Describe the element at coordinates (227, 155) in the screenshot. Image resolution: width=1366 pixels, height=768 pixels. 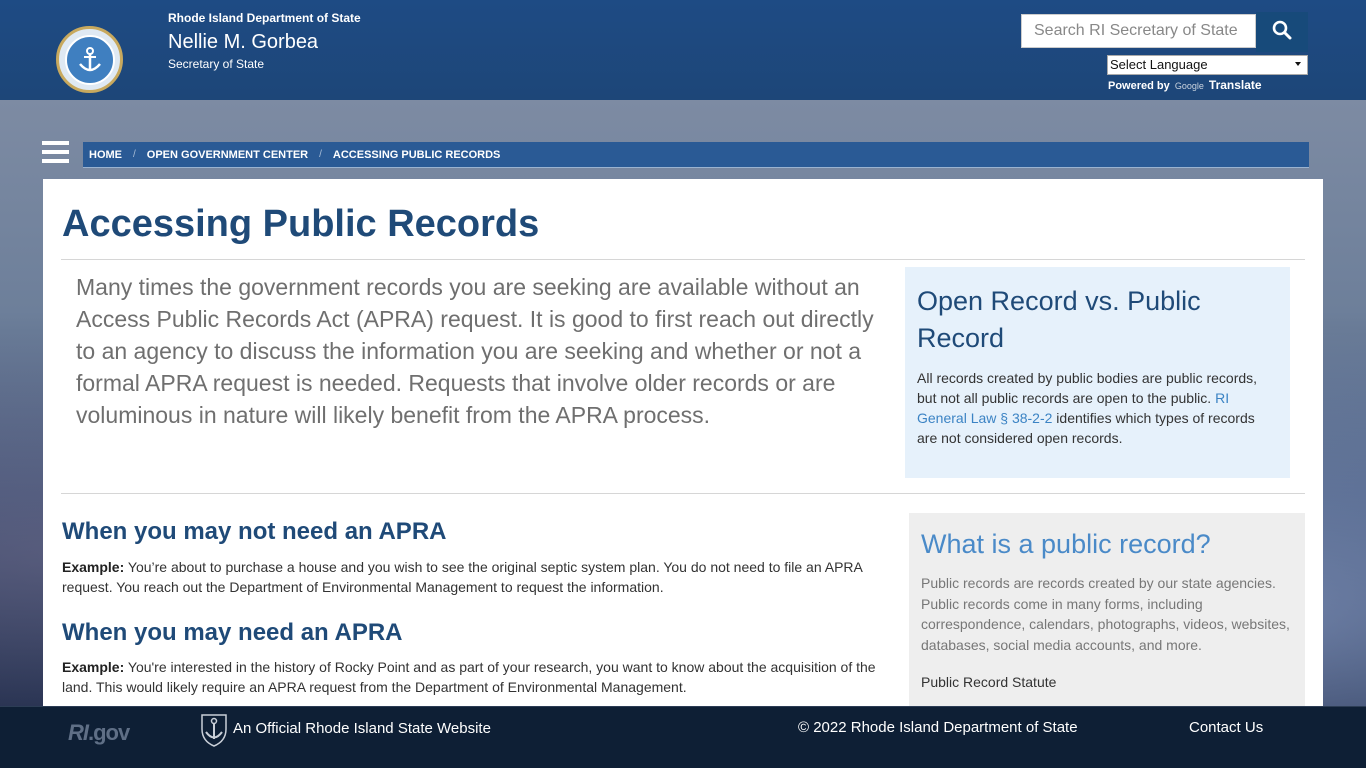
I see `breadcrumb-open-government-center: OPEN GOVERNMENT CENTER` at that location.